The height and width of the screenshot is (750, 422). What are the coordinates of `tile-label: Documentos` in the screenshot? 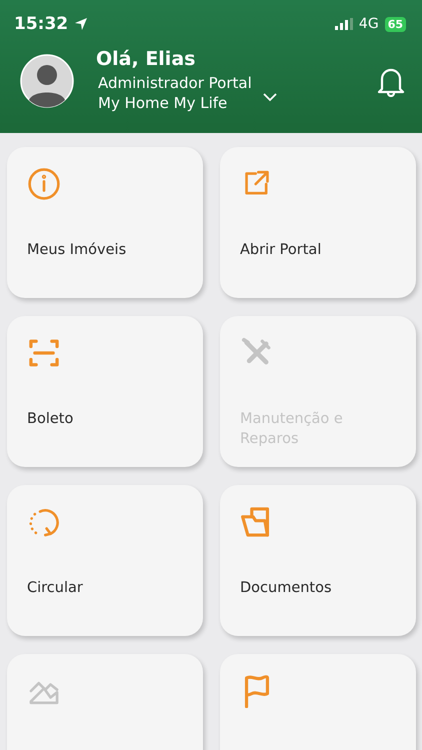 It's located at (286, 588).